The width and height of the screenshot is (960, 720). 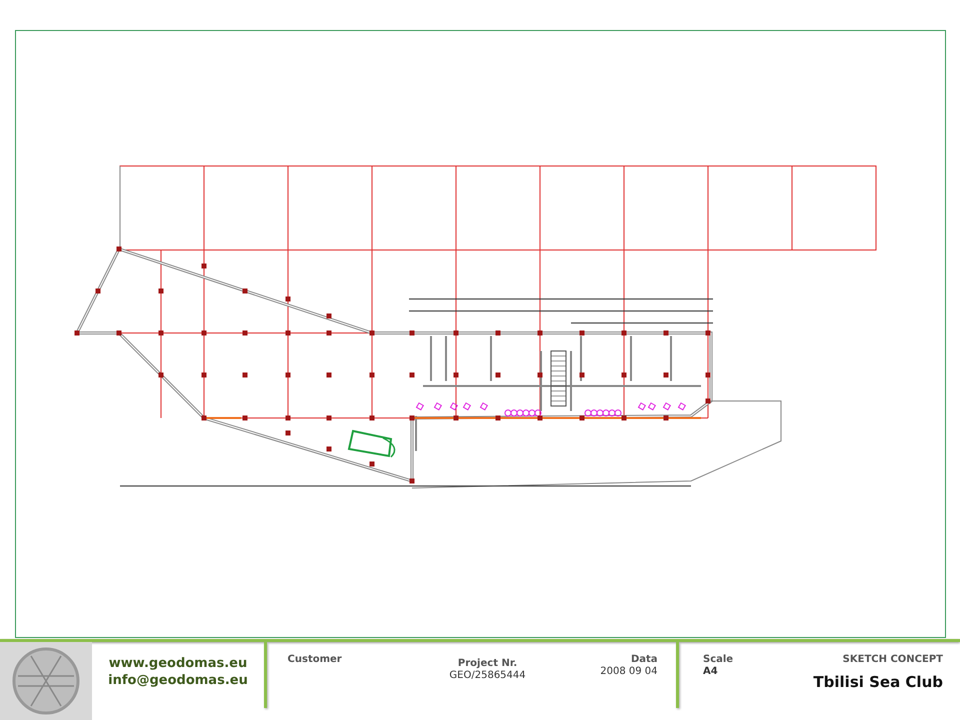 What do you see at coordinates (892, 659) in the screenshot?
I see `document-type: SKETCH CONCEPT` at bounding box center [892, 659].